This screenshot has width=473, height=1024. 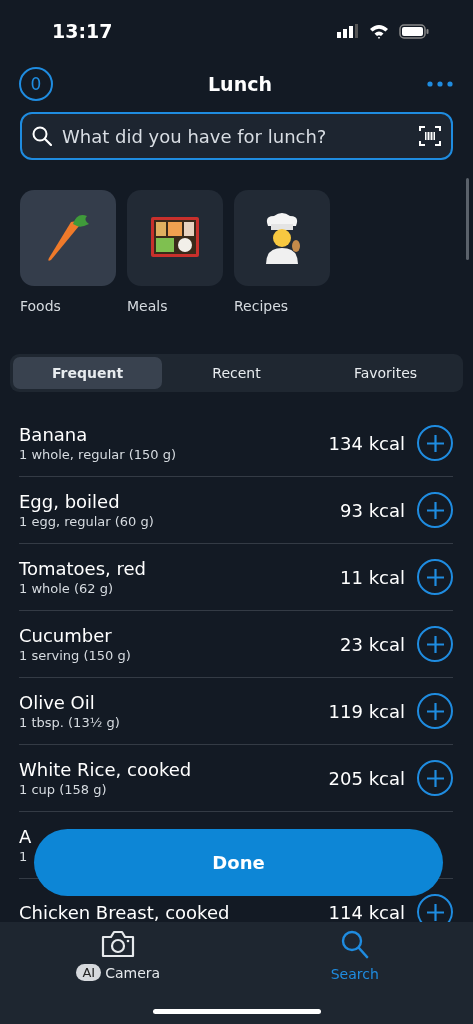 What do you see at coordinates (366, 711) in the screenshot?
I see `calorie-count: 119 kcal` at bounding box center [366, 711].